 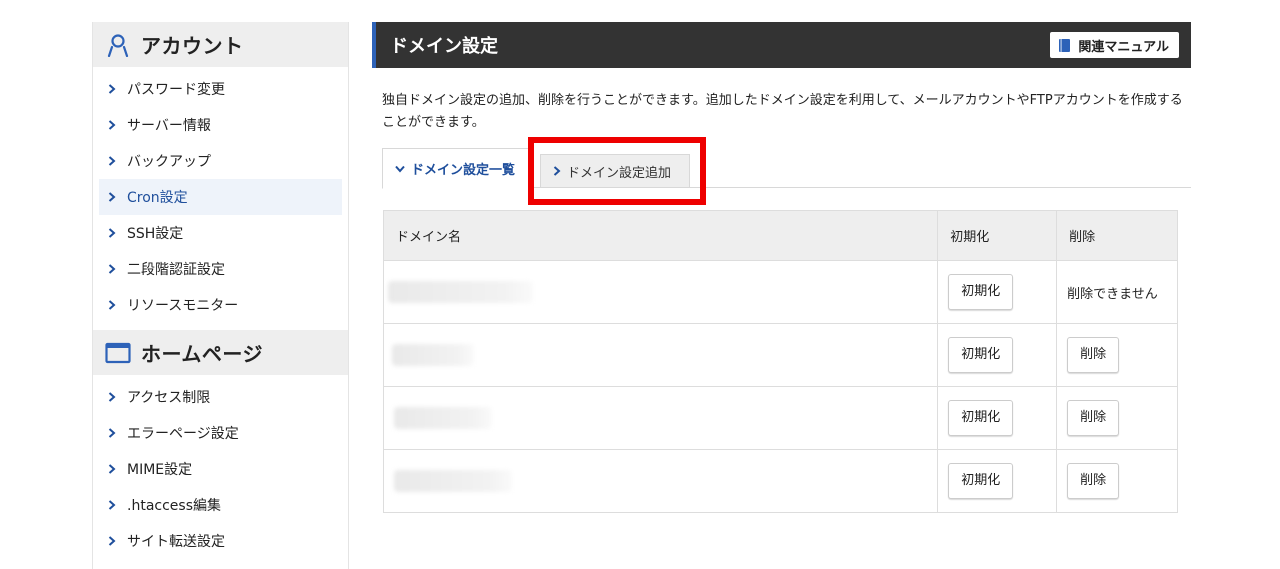 I want to click on page-title-bar: ドメイン設定 関連マニュアル, so click(x=781, y=45).